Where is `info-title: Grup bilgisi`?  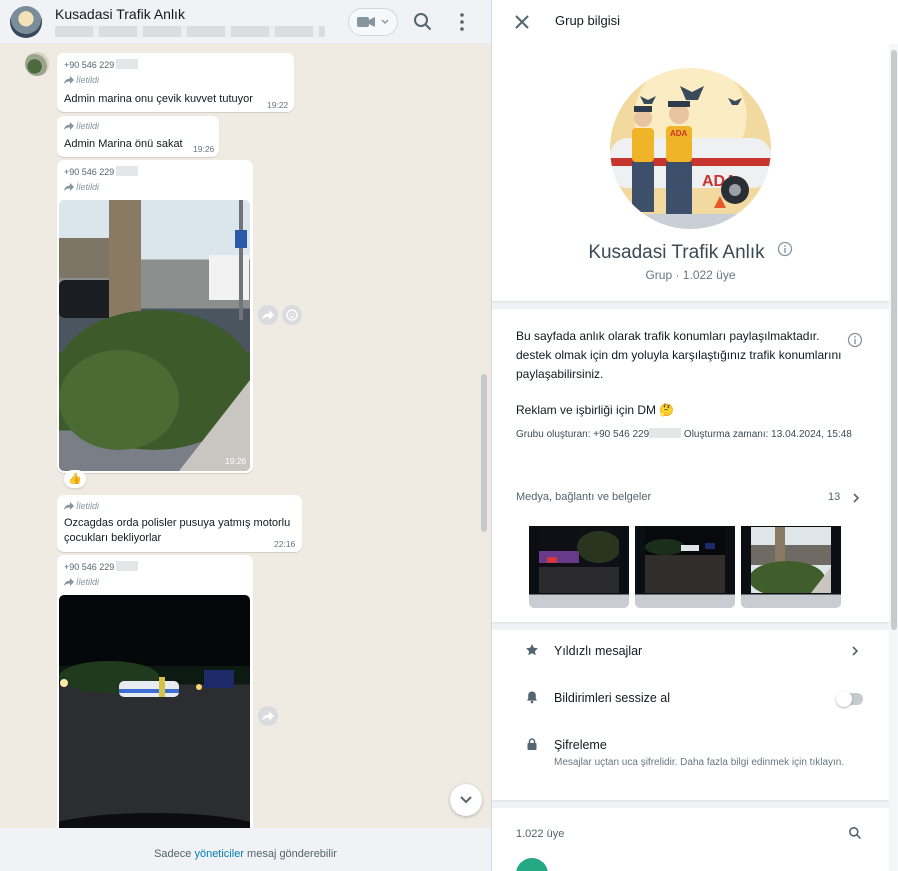 info-title: Grup bilgisi is located at coordinates (588, 20).